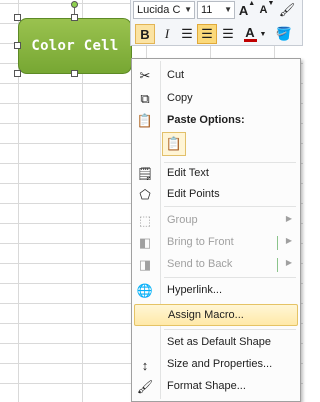  What do you see at coordinates (250, 40) in the screenshot?
I see `font-color-swatch` at bounding box center [250, 40].